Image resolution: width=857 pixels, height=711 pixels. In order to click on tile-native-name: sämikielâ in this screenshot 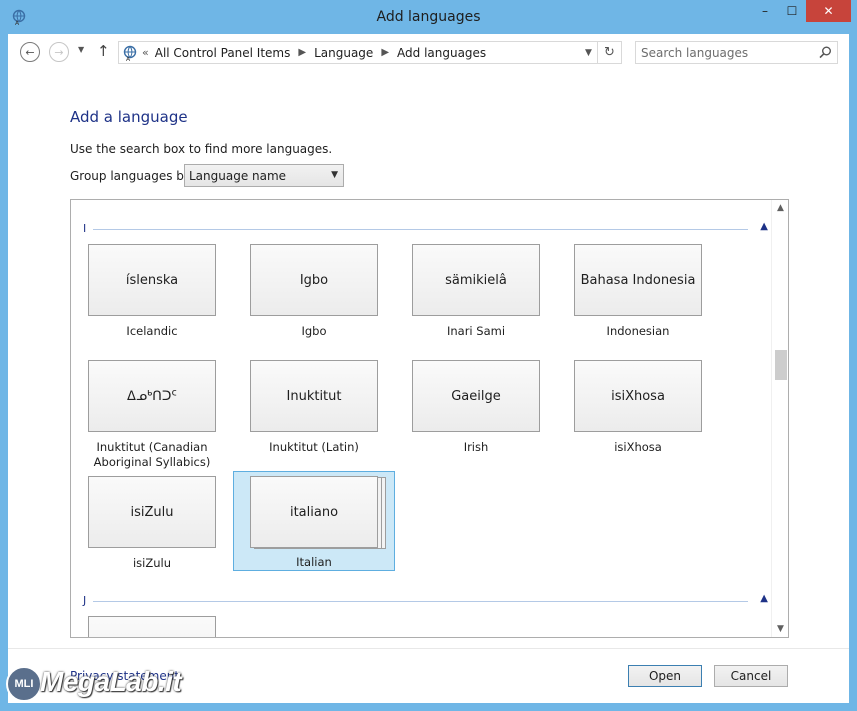, I will do `click(476, 280)`.